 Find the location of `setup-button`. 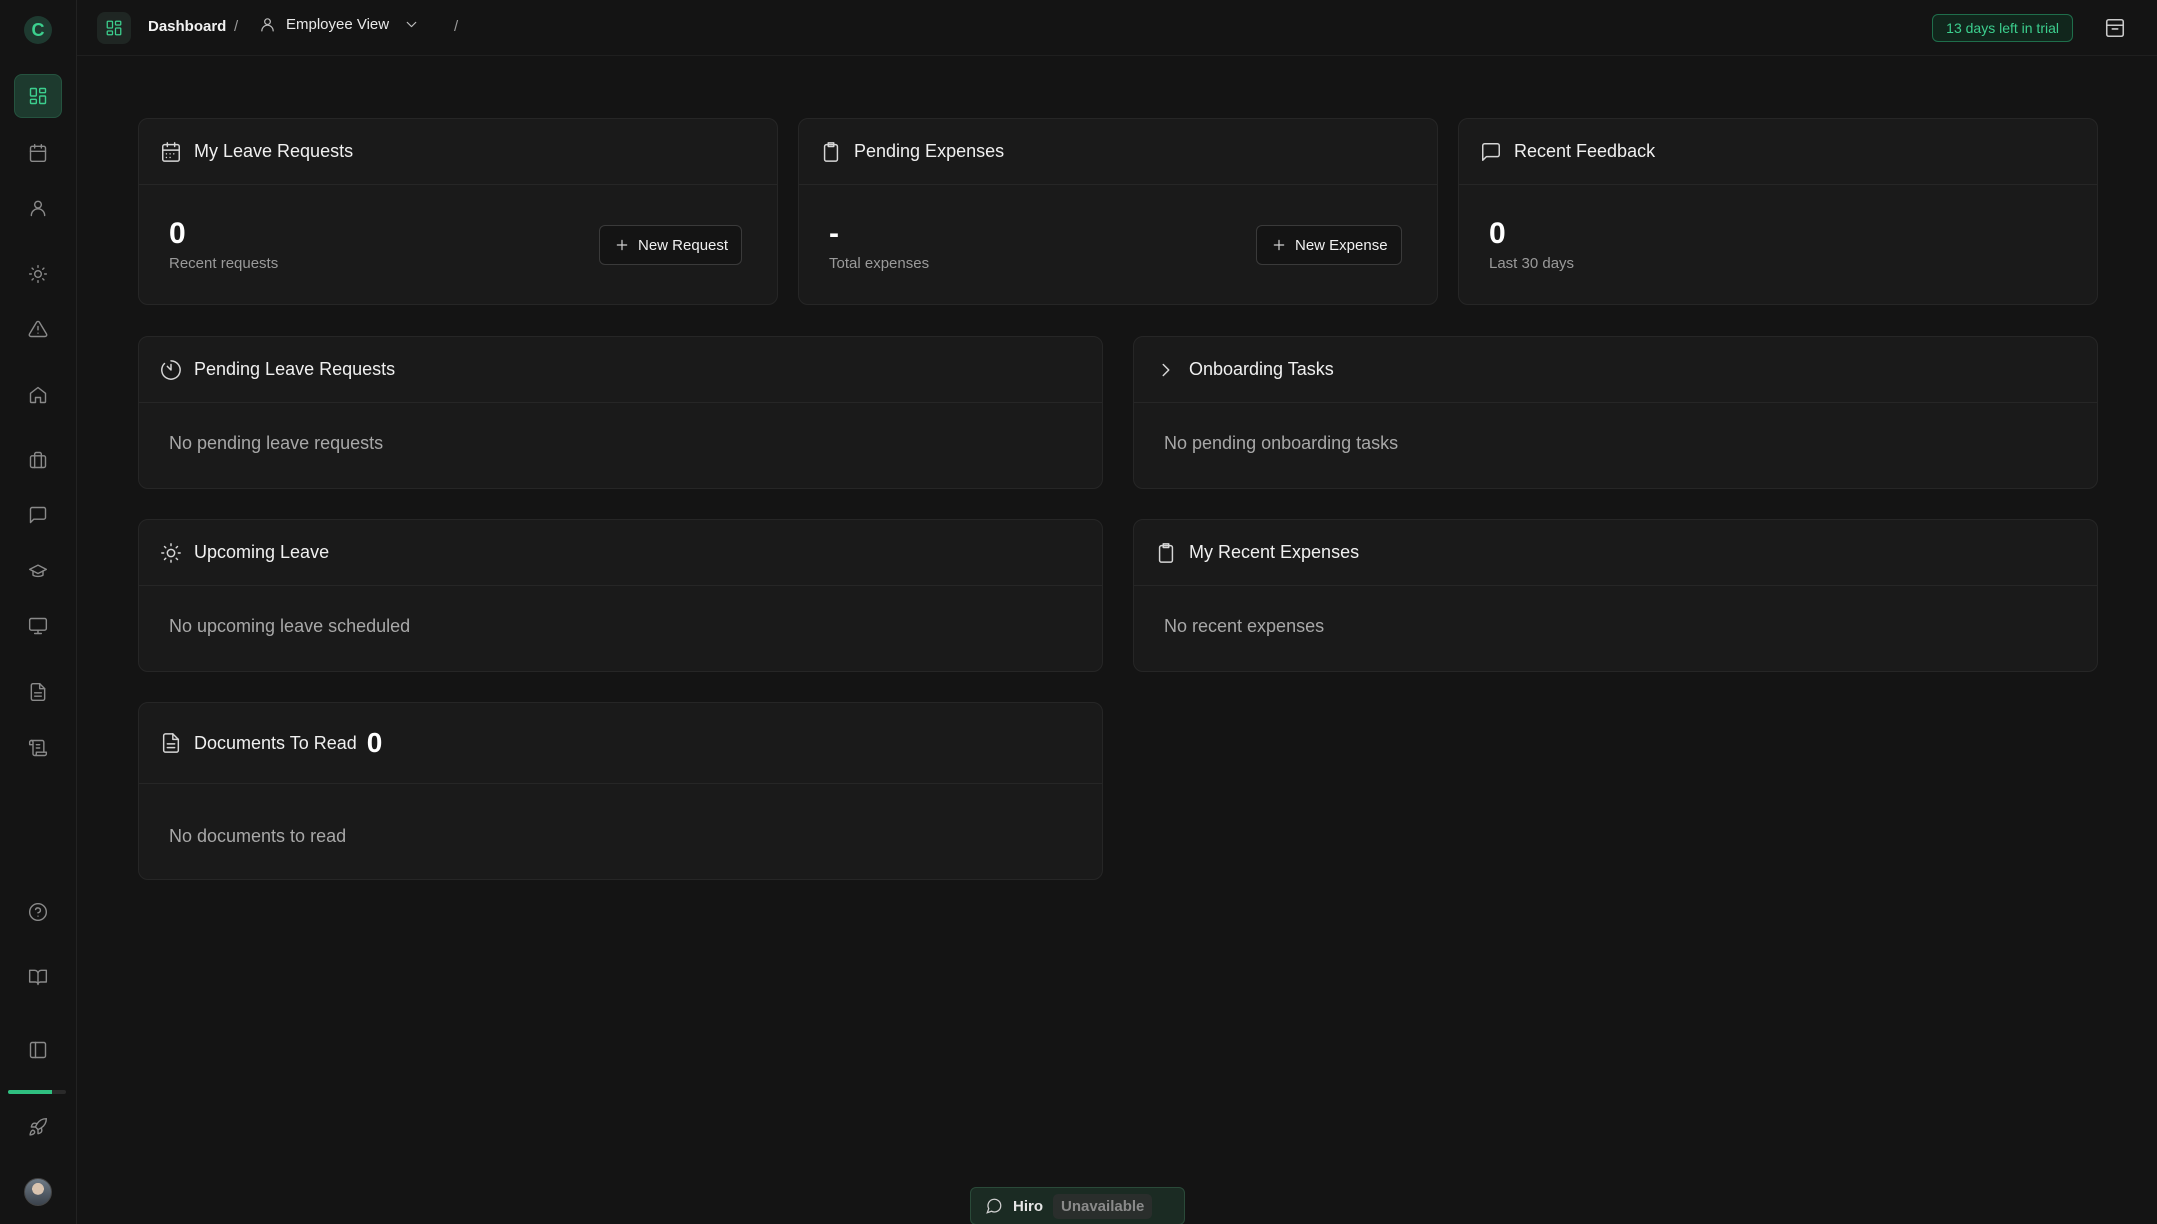

setup-button is located at coordinates (38, 1127).